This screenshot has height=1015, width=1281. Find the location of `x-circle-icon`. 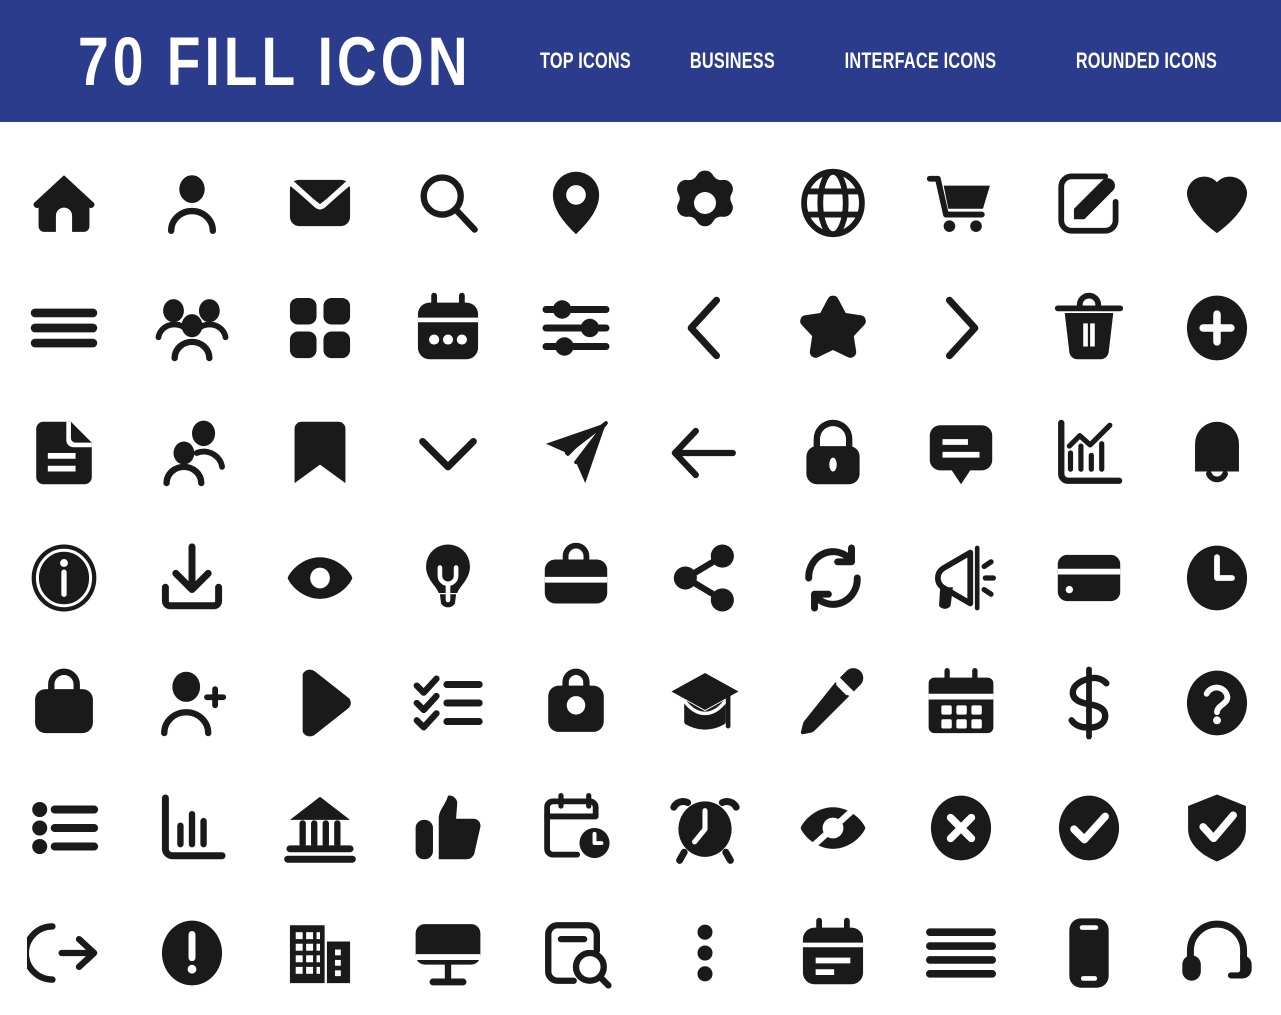

x-circle-icon is located at coordinates (961, 828).